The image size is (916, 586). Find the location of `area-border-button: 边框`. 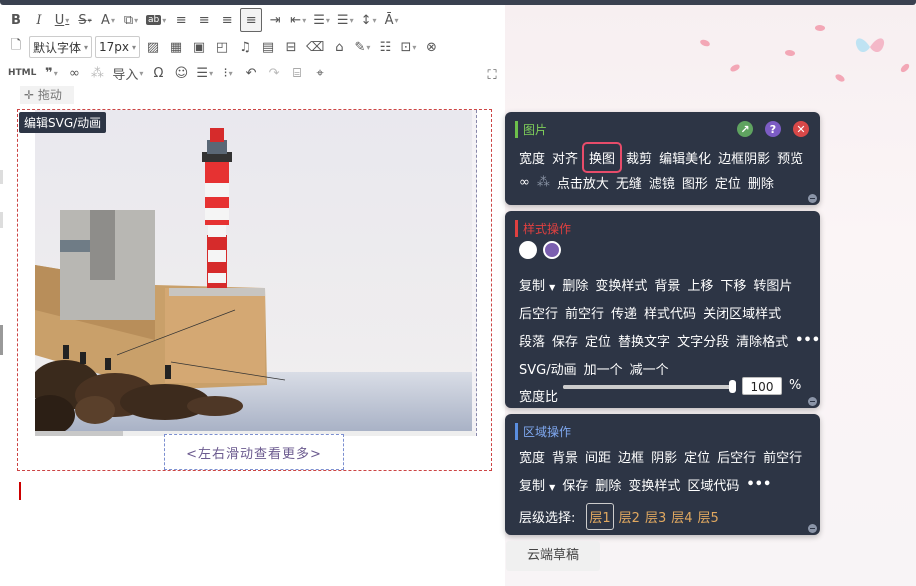

area-border-button: 边框 is located at coordinates (631, 456).